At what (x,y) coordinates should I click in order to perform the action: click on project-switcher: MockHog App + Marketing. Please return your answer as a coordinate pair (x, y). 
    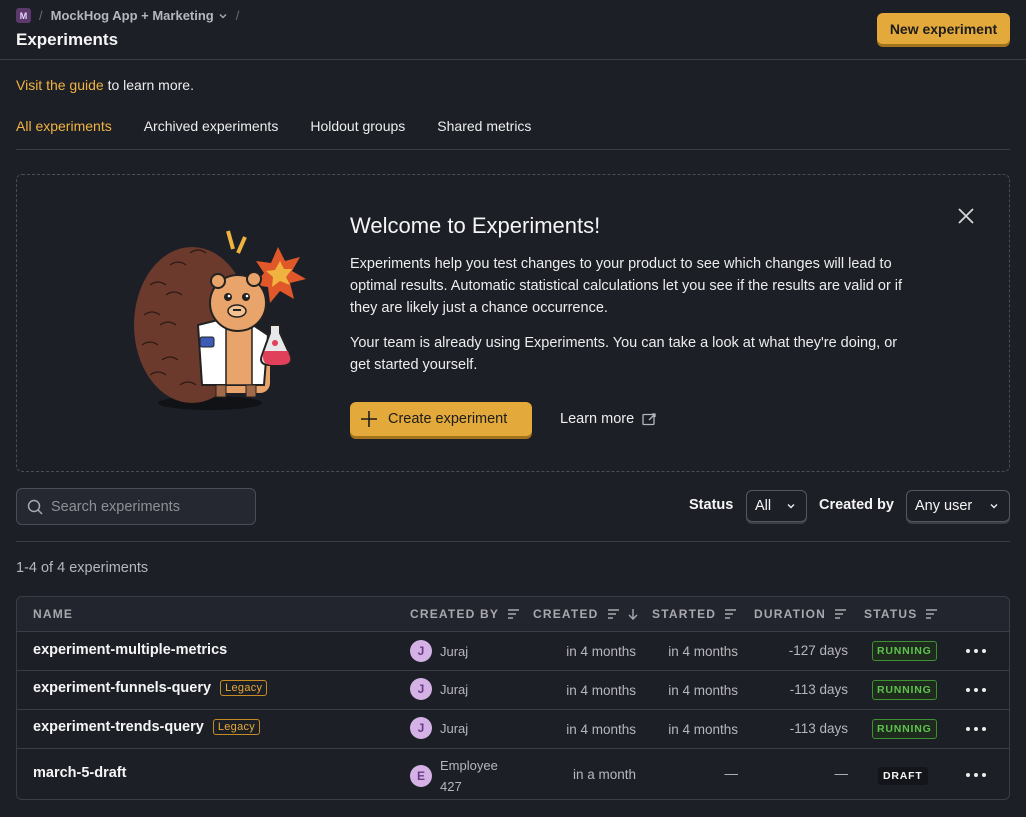
    Looking at the image, I should click on (139, 15).